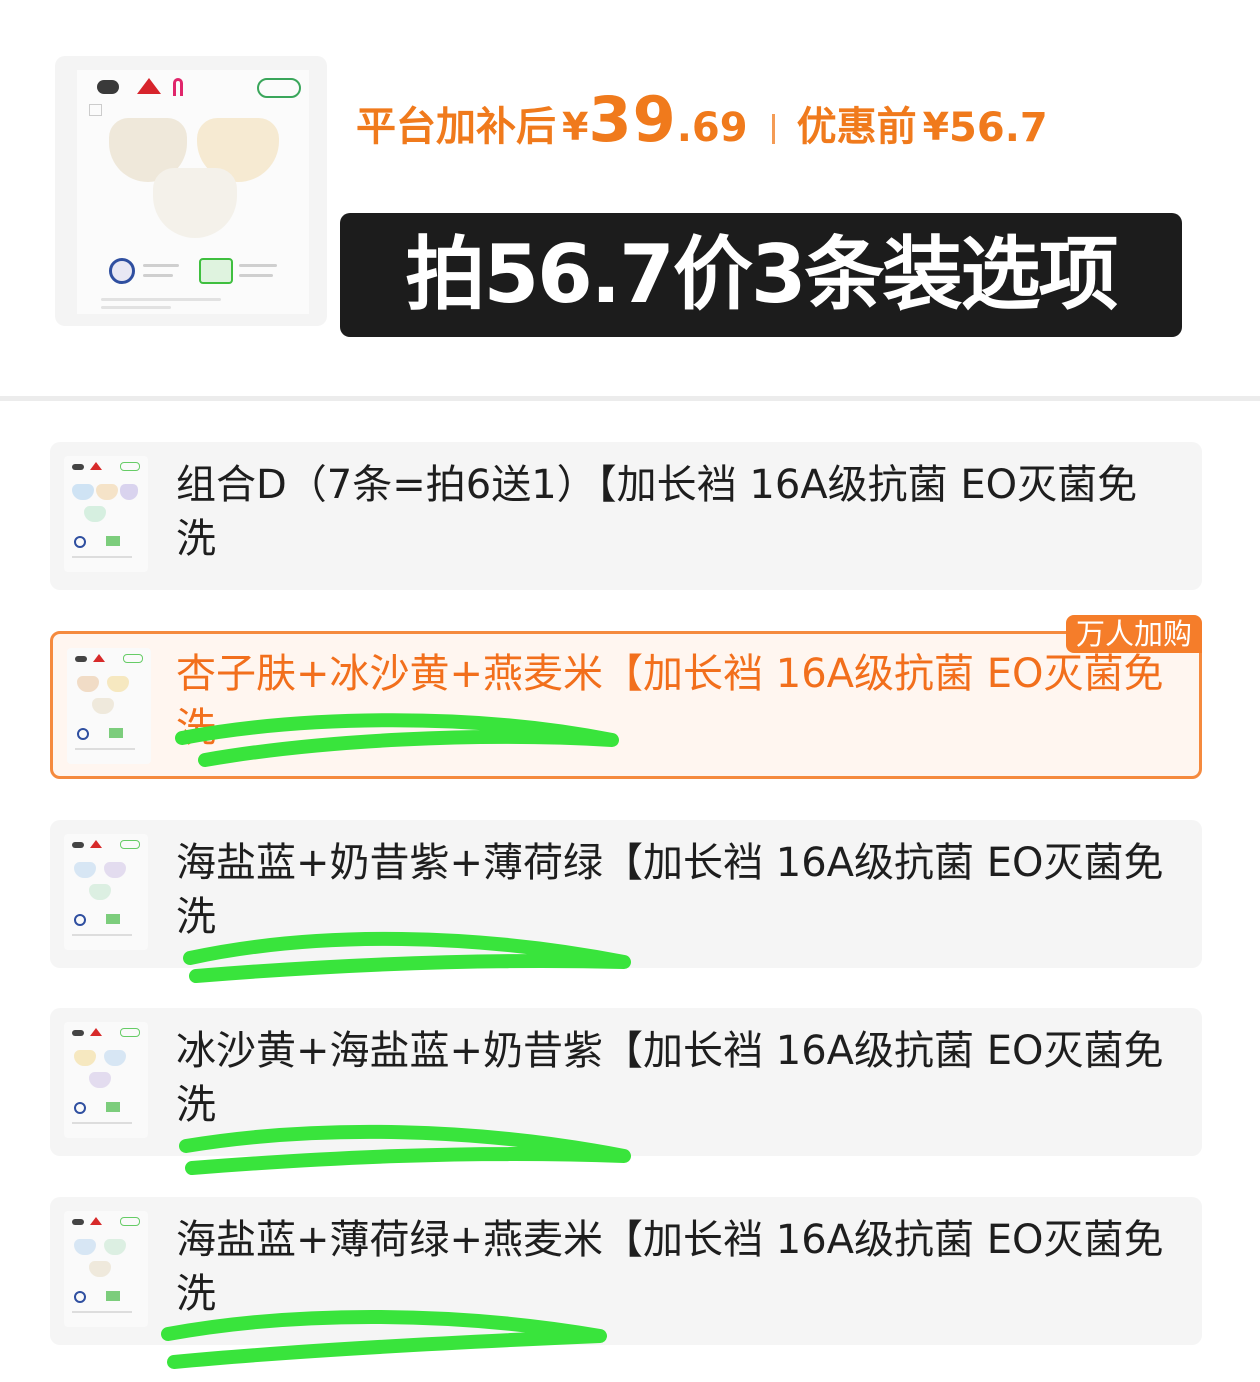  What do you see at coordinates (671, 701) in the screenshot?
I see `sku-label: 杏子肤+冰沙黄+燕麦米【加长裆 16A级抗菌 EO灭菌免洗` at bounding box center [671, 701].